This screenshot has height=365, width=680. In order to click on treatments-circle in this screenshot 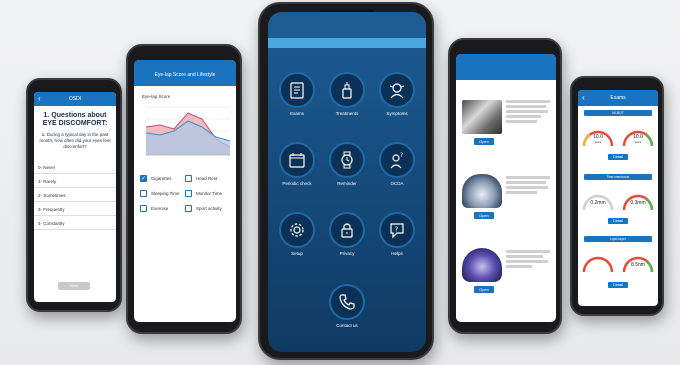, I will do `click(347, 90)`.